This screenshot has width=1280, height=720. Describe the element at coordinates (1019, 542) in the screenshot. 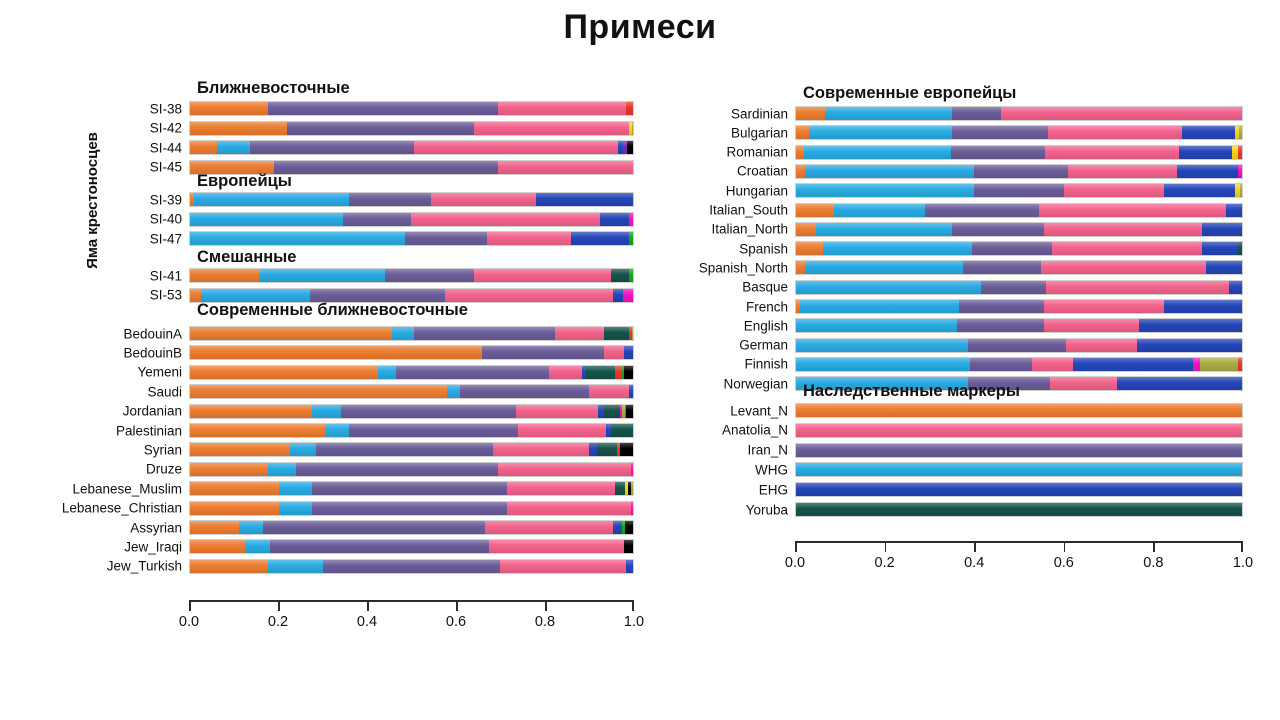

I see `axis-line` at that location.